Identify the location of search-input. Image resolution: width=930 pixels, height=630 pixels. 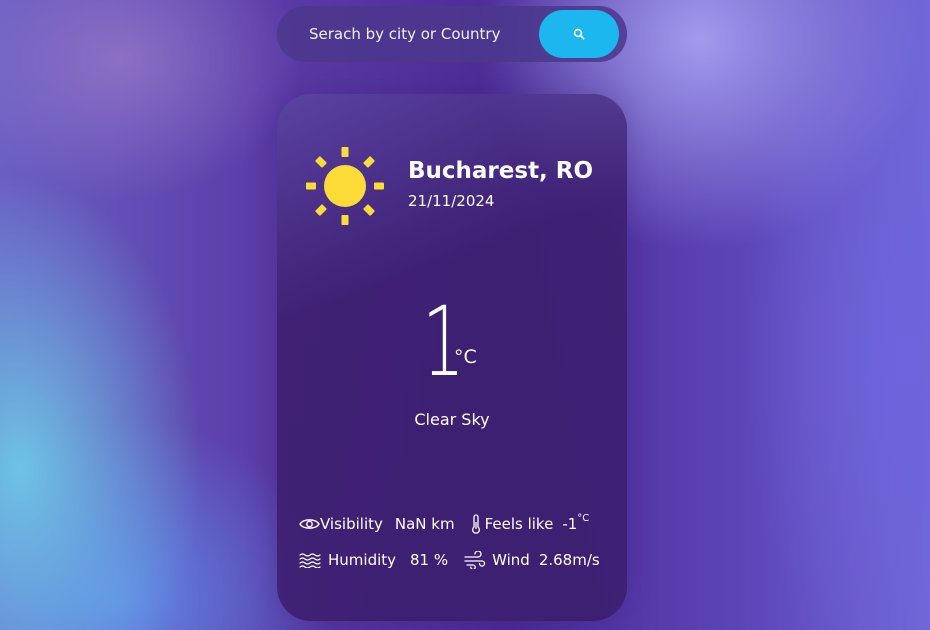
(415, 34).